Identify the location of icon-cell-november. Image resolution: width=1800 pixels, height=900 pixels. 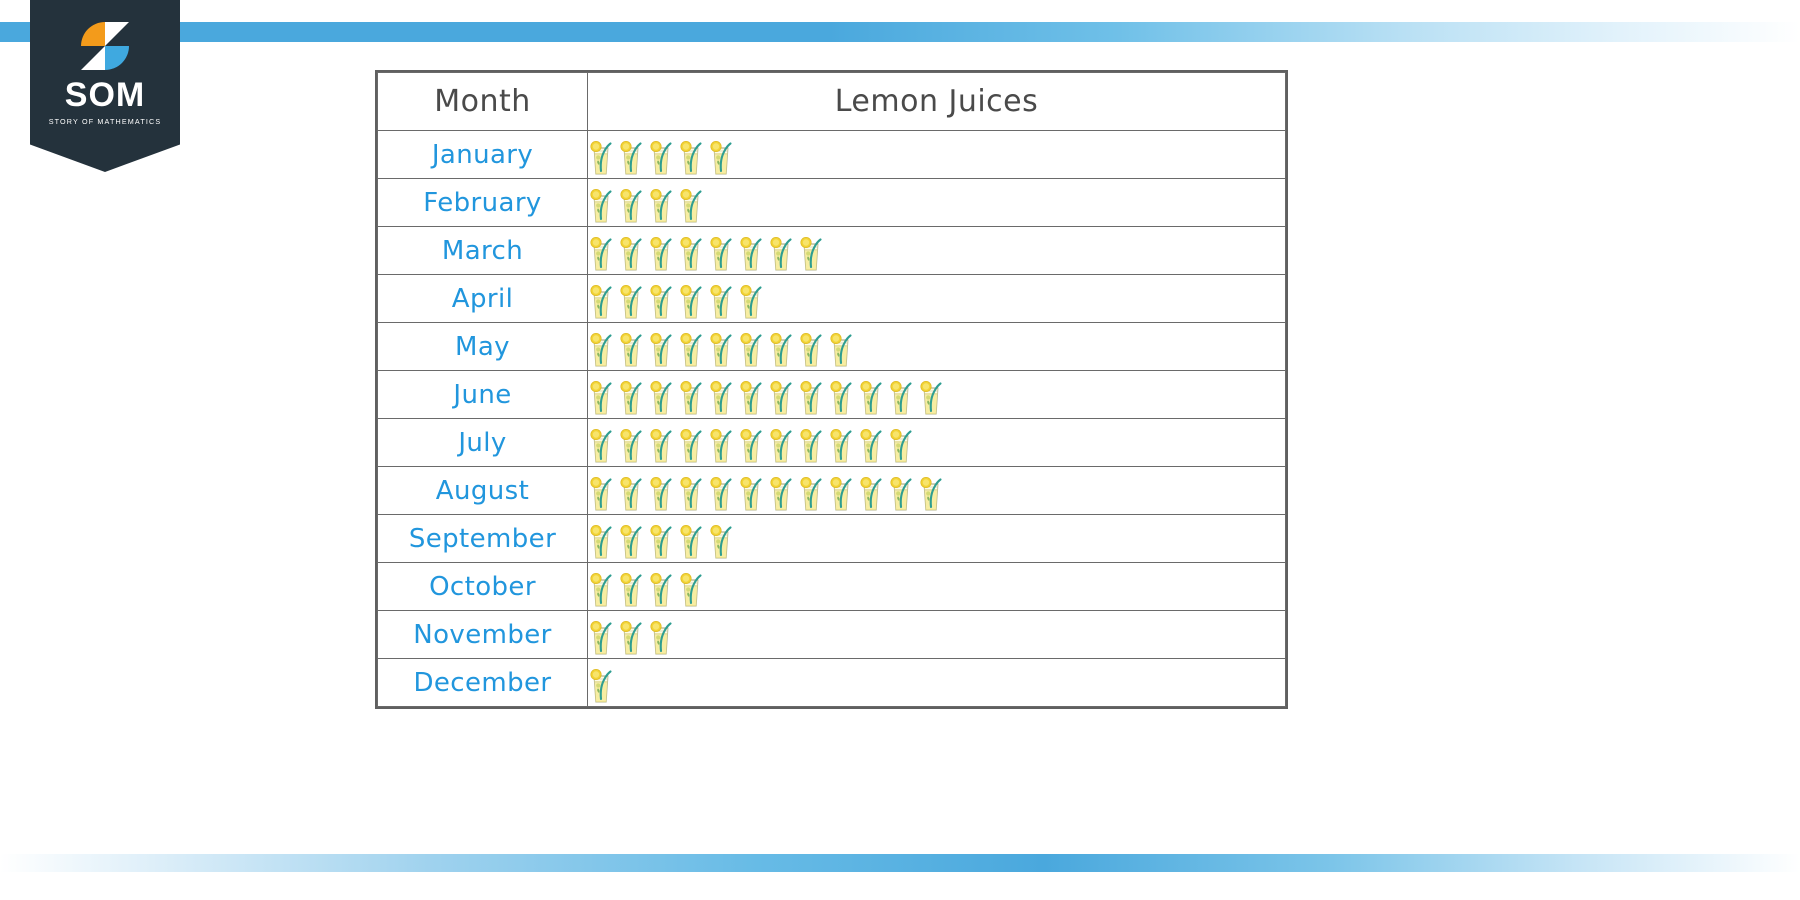
(936, 634).